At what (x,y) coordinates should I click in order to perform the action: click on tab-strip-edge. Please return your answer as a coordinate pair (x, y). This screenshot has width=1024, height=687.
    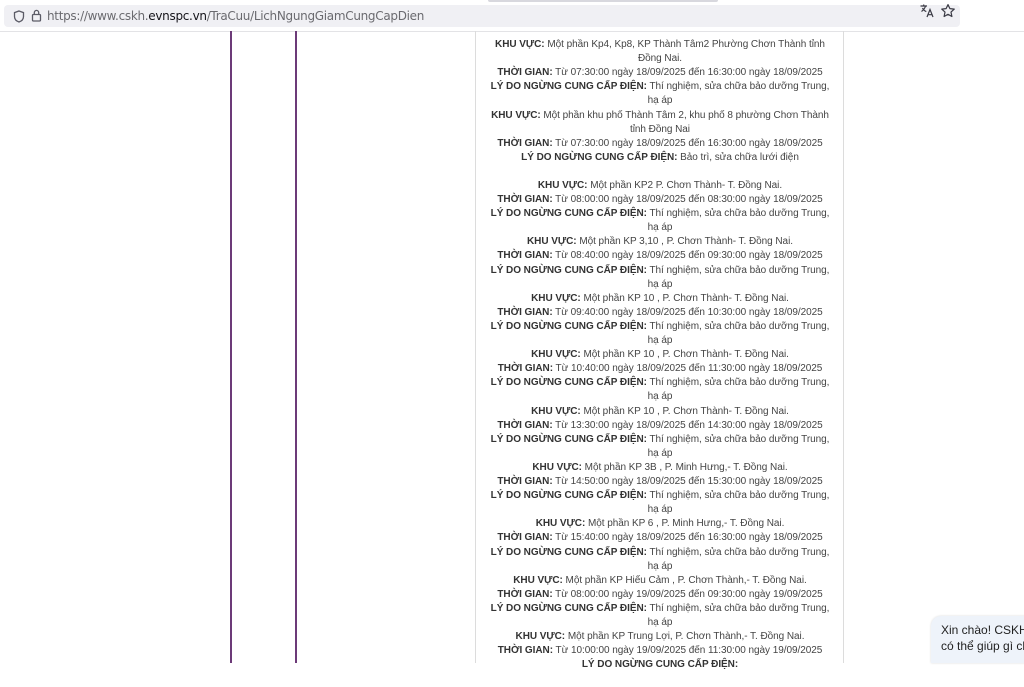
    Looking at the image, I should click on (603, 1).